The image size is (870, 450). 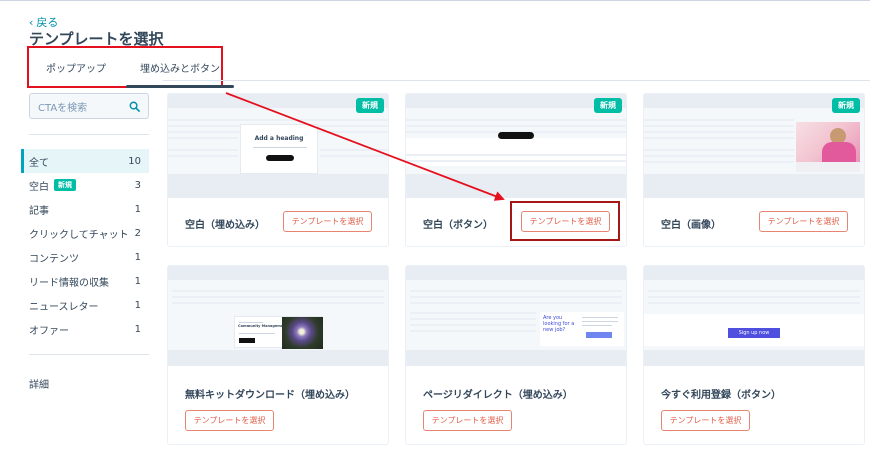 What do you see at coordinates (754, 333) in the screenshot?
I see `preview-button: Sign up now` at bounding box center [754, 333].